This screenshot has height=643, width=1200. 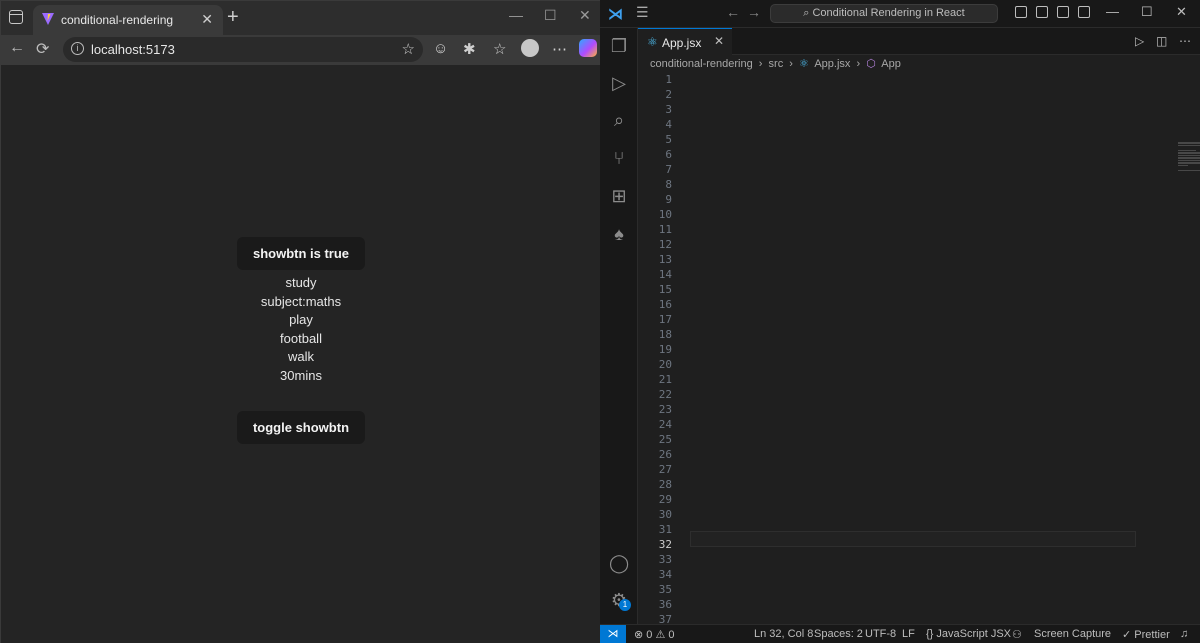 What do you see at coordinates (1021, 12) in the screenshot?
I see `customize-layout-icon` at bounding box center [1021, 12].